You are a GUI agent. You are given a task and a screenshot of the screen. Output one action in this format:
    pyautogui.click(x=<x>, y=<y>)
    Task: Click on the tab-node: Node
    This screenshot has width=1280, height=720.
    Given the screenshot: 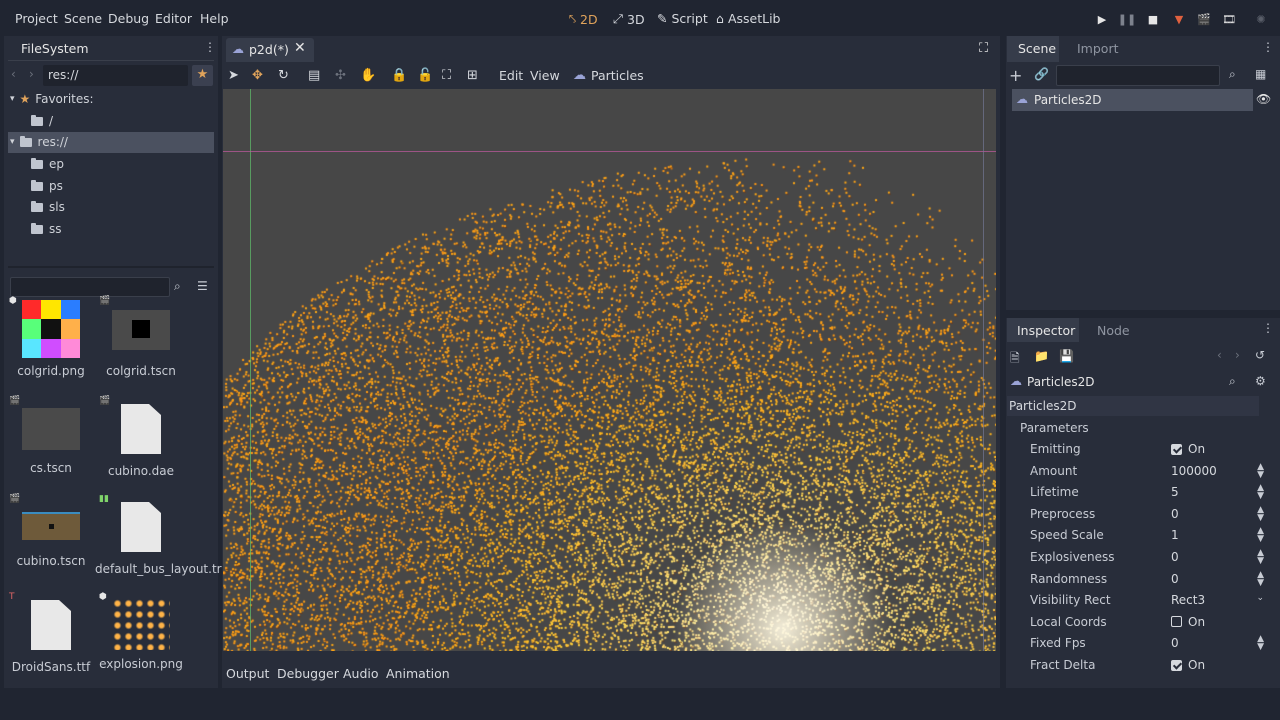 What is the action you would take?
    pyautogui.click(x=1113, y=330)
    